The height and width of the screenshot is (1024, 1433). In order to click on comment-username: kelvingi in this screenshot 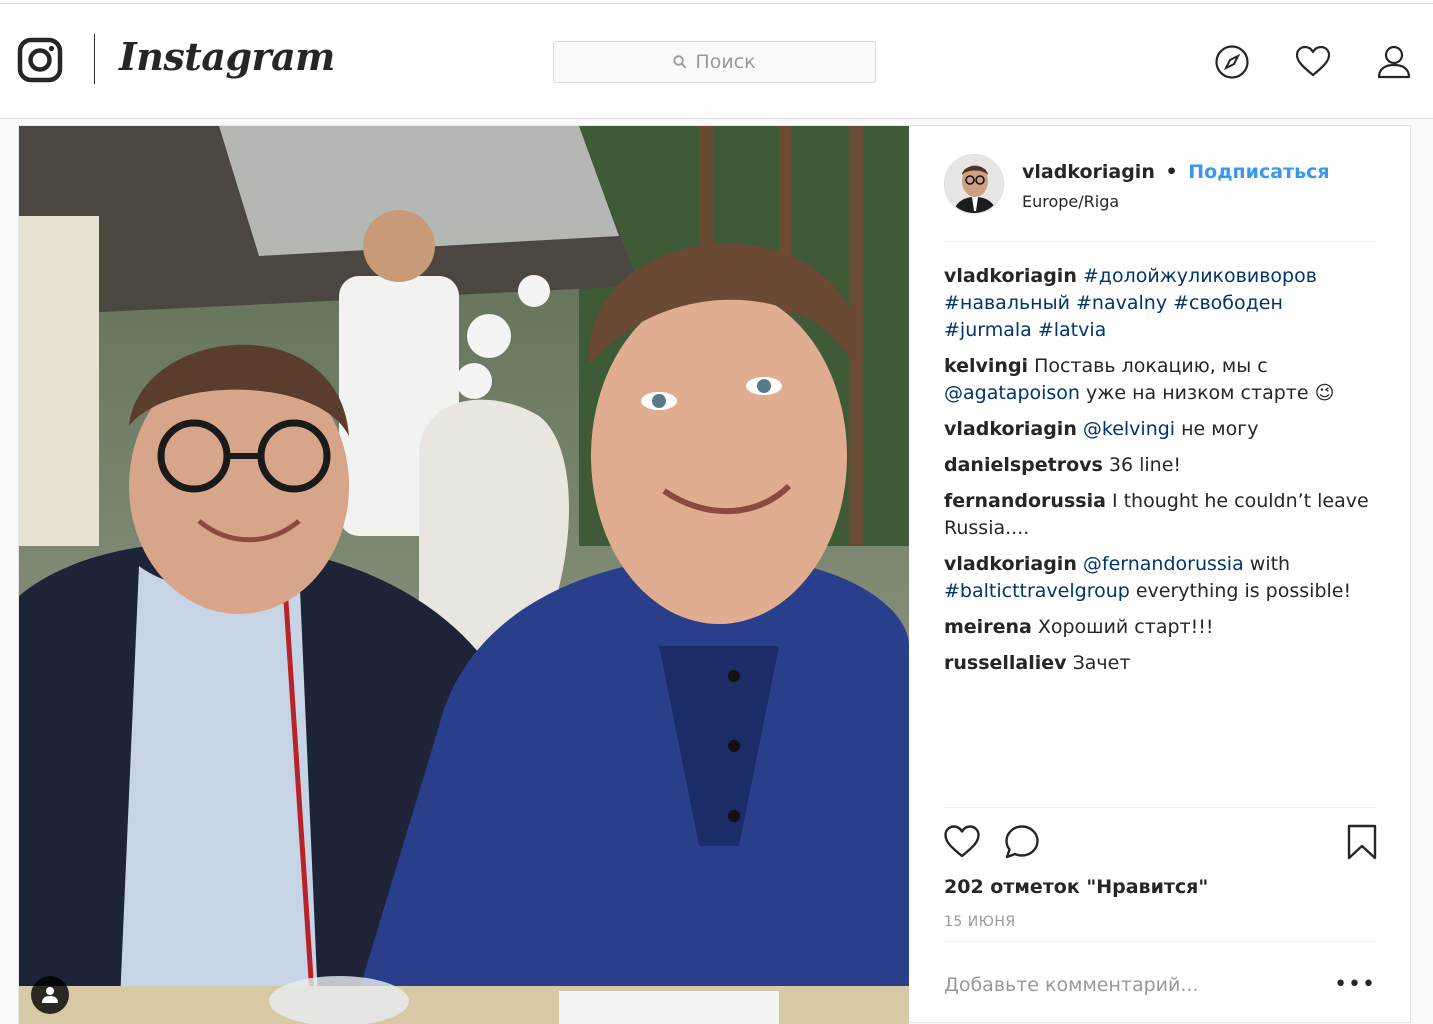, I will do `click(986, 366)`.